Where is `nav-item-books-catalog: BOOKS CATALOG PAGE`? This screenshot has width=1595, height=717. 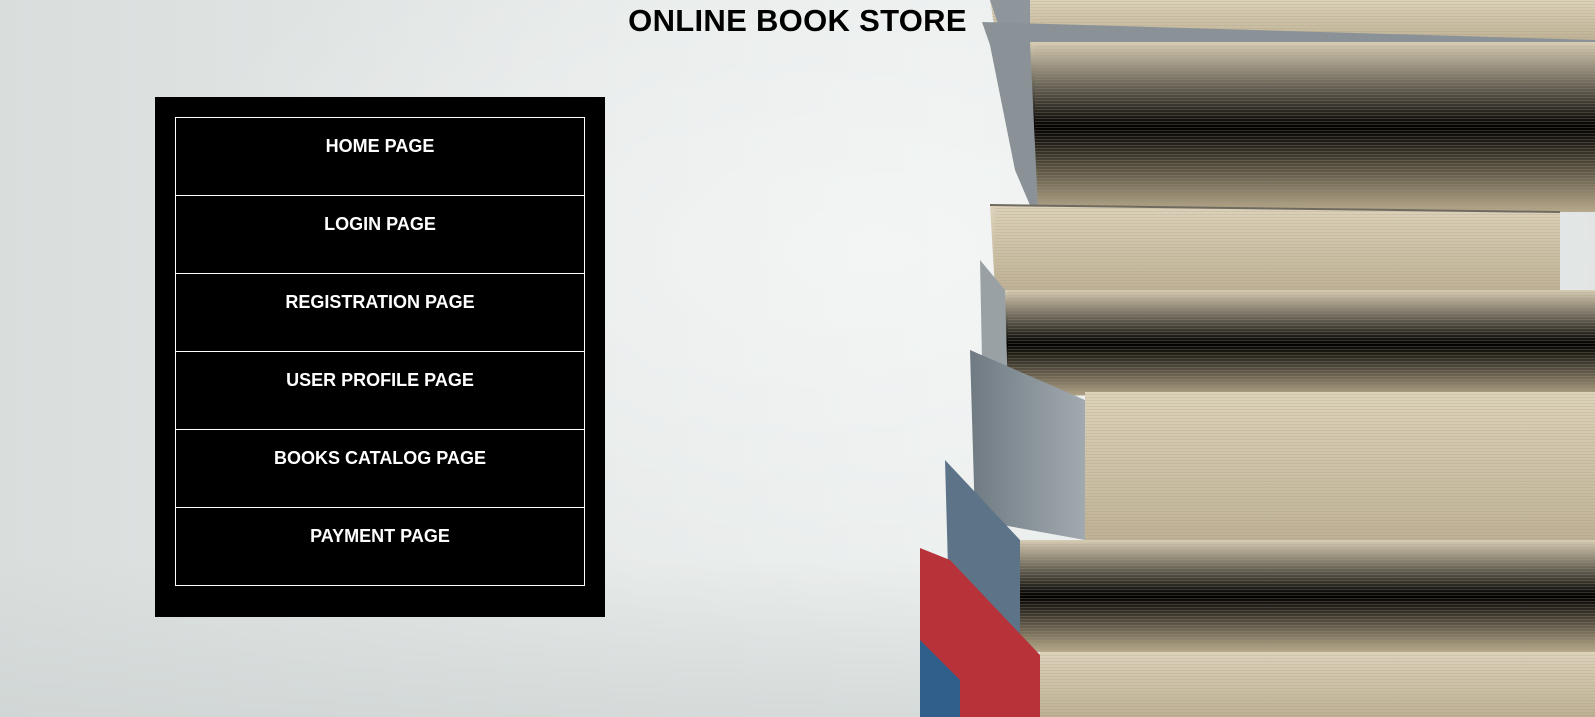
nav-item-books-catalog: BOOKS CATALOG PAGE is located at coordinates (380, 468).